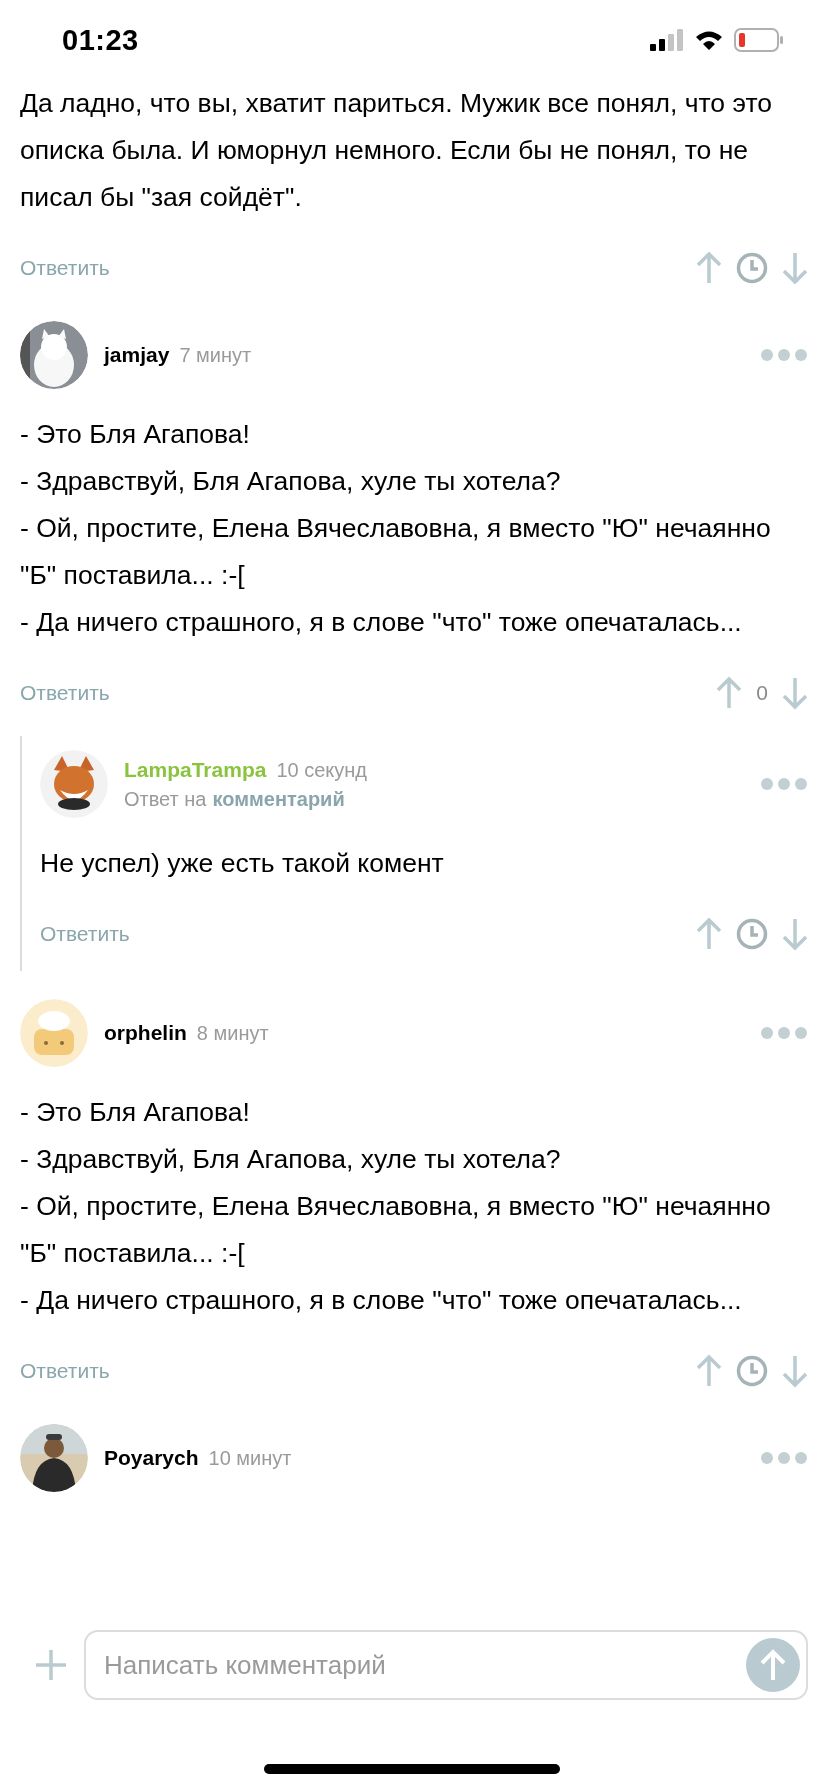 The height and width of the screenshot is (1792, 828). Describe the element at coordinates (145, 1033) in the screenshot. I see `author-name: orphelin` at that location.